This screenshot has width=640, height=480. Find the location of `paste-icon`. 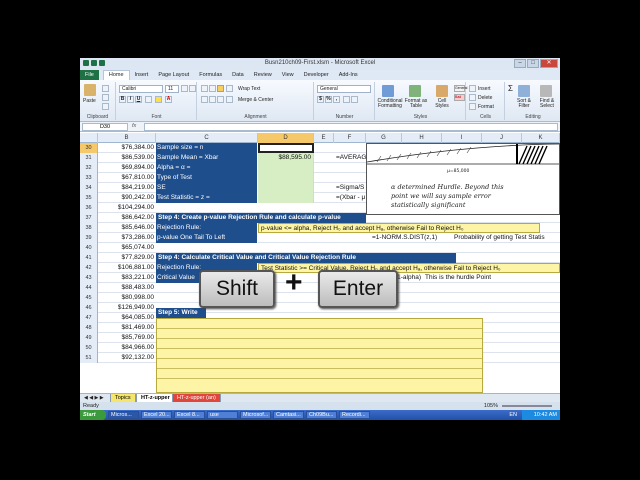

paste-icon is located at coordinates (90, 90).